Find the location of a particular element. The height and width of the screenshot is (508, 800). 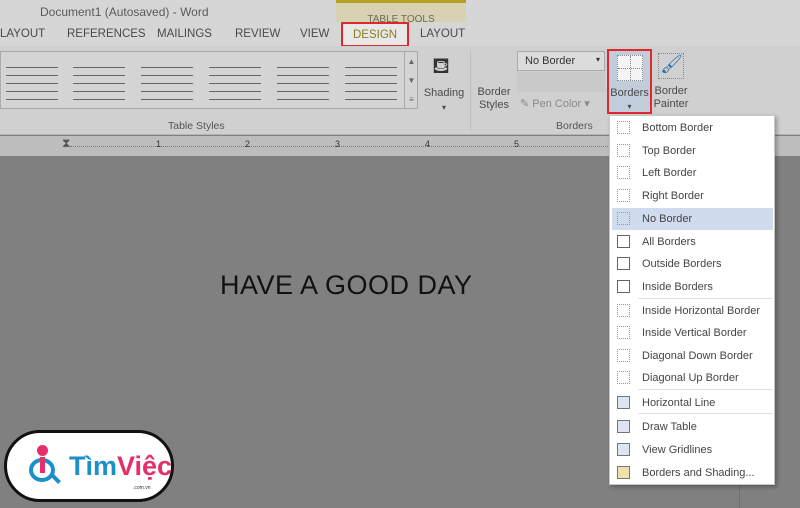

menu-item-view-gridlines: View Gridlines is located at coordinates (692, 450).